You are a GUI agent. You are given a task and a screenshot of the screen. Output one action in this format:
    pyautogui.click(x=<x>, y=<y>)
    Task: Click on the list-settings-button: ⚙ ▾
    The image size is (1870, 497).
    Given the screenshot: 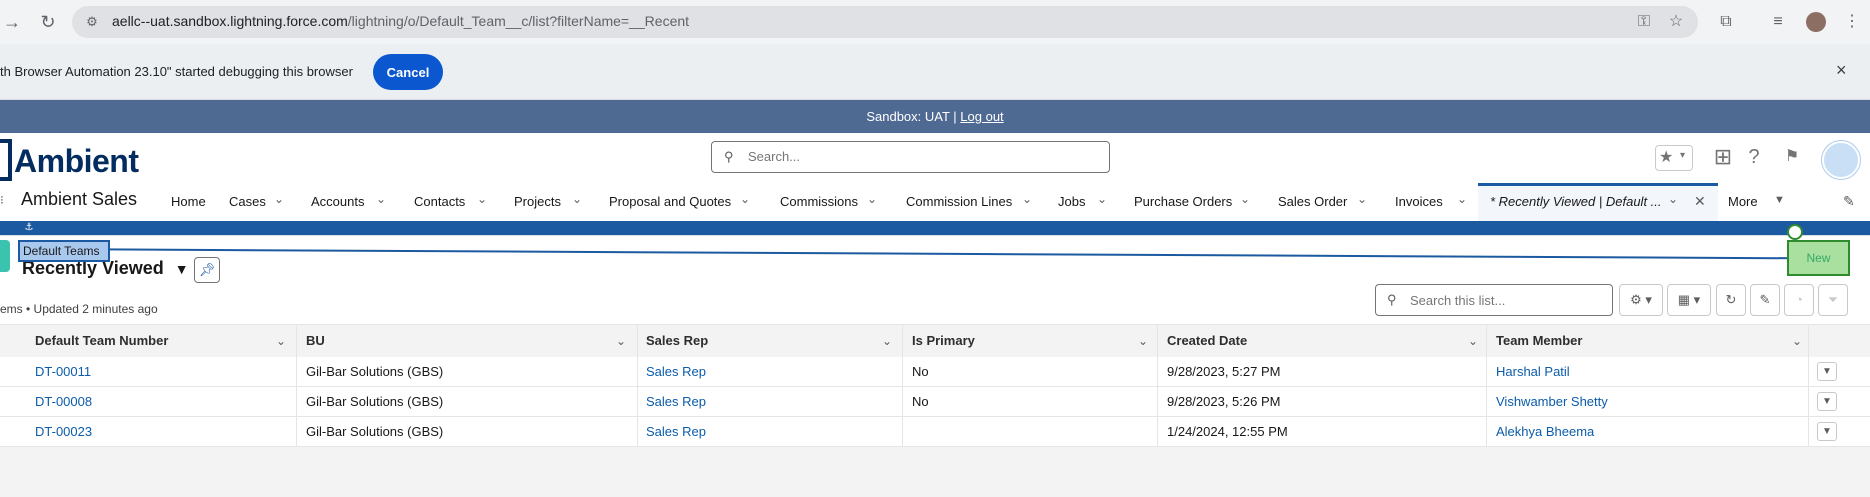 What is the action you would take?
    pyautogui.click(x=1641, y=300)
    